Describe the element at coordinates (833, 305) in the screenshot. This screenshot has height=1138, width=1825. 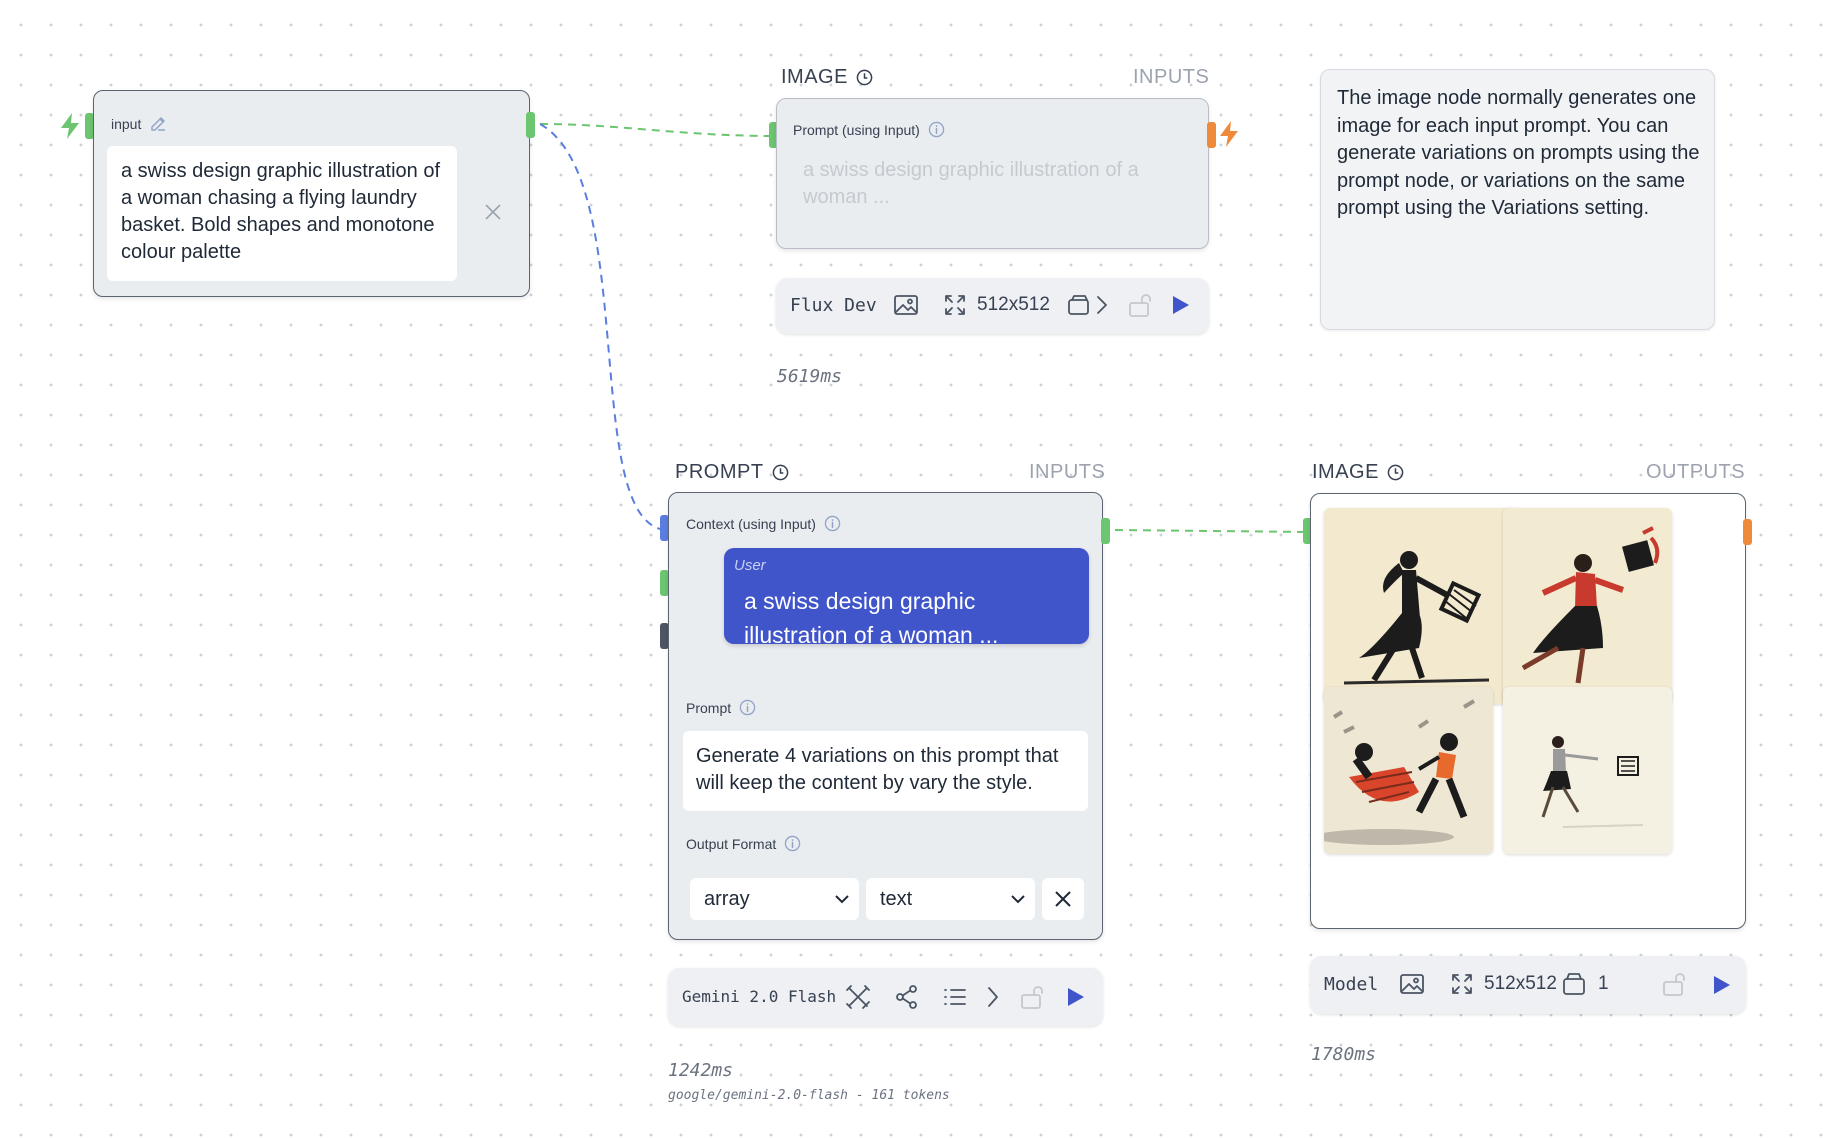
I see `model-selector: Flux Dev` at that location.